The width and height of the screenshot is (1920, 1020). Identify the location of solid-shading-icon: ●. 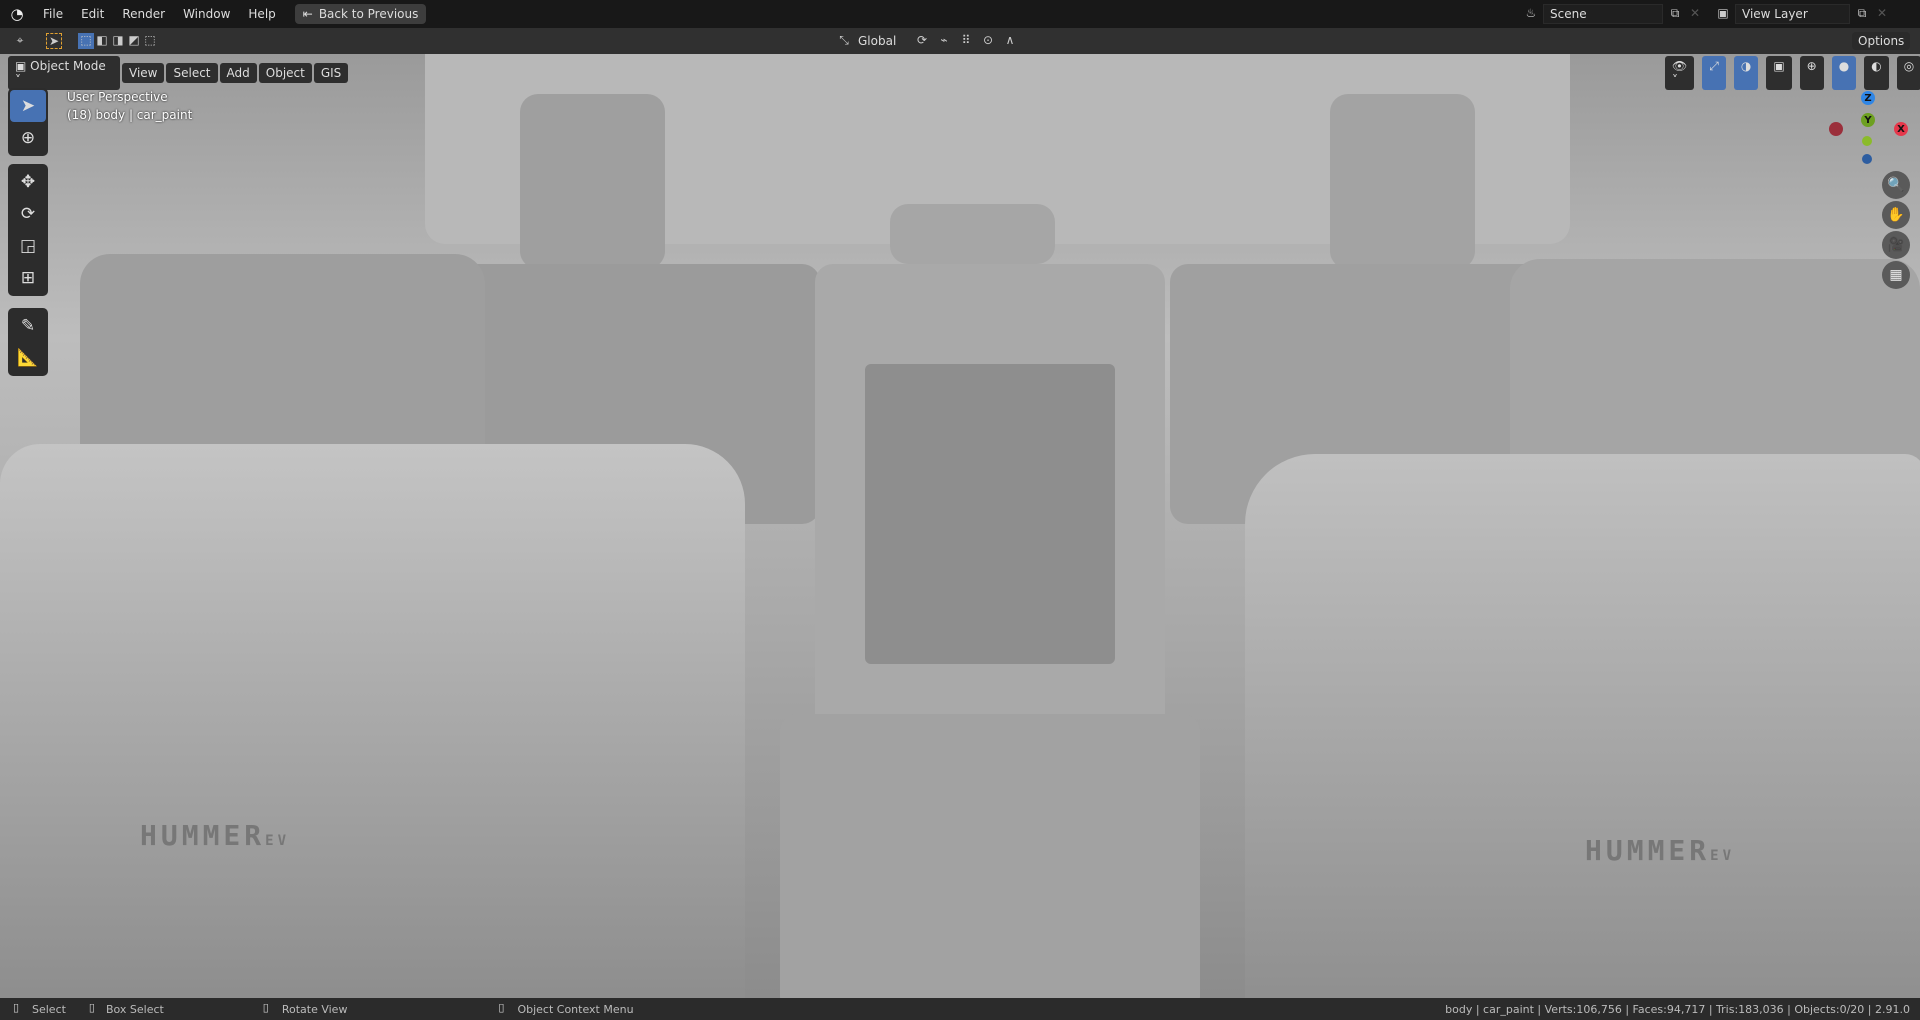
(1844, 73).